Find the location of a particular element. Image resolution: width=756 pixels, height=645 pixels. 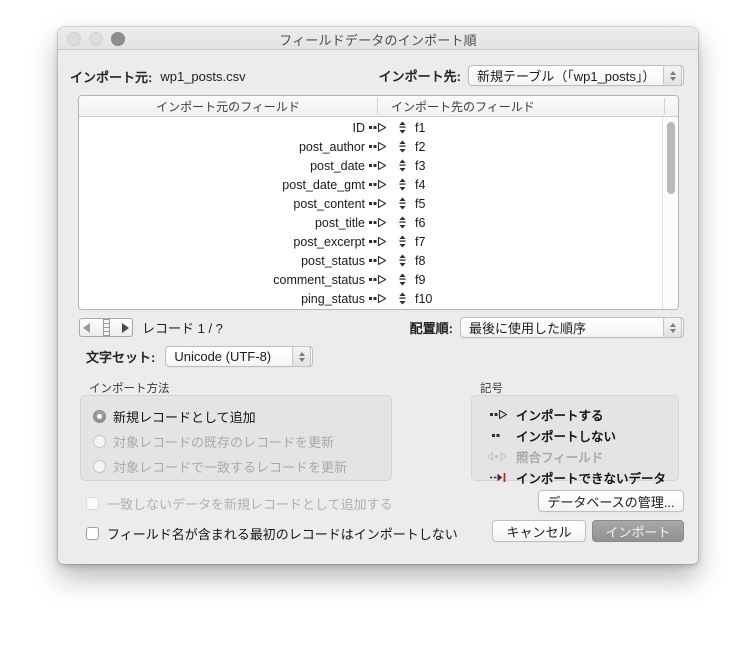

import-button: インポート is located at coordinates (638, 531).